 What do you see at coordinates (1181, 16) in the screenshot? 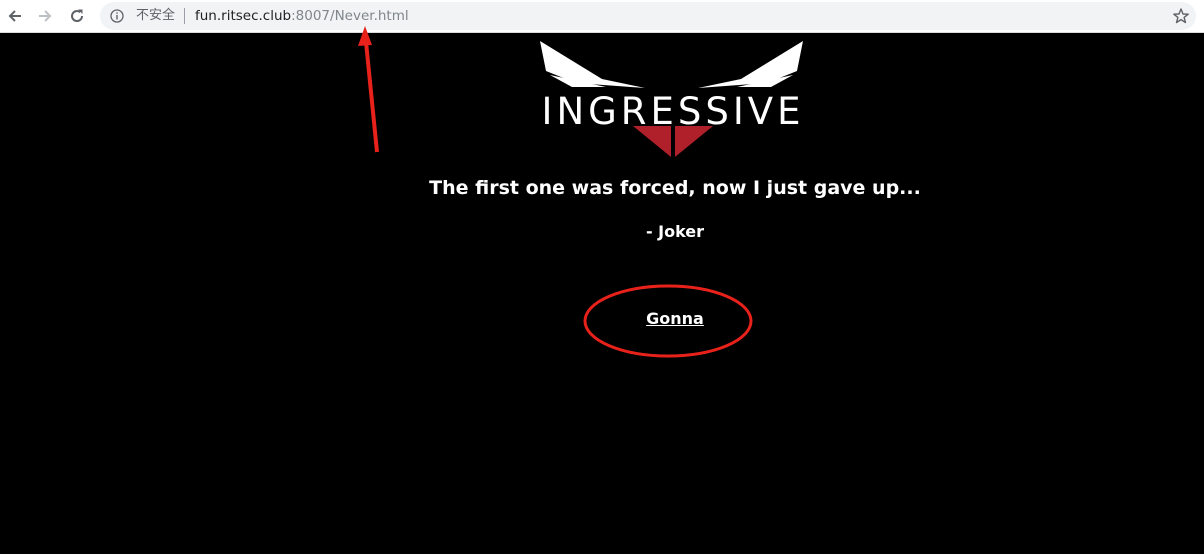
I see `bookmark-star-icon` at bounding box center [1181, 16].